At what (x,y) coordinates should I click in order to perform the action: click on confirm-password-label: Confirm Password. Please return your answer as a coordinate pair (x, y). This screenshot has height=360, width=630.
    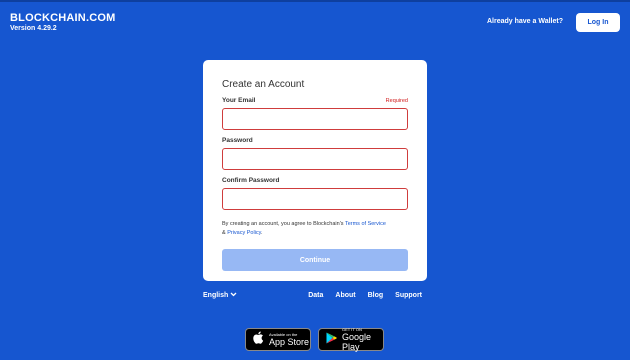
    Looking at the image, I should click on (251, 180).